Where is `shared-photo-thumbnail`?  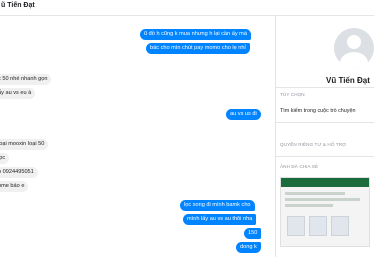 shared-photo-thumbnail is located at coordinates (325, 212).